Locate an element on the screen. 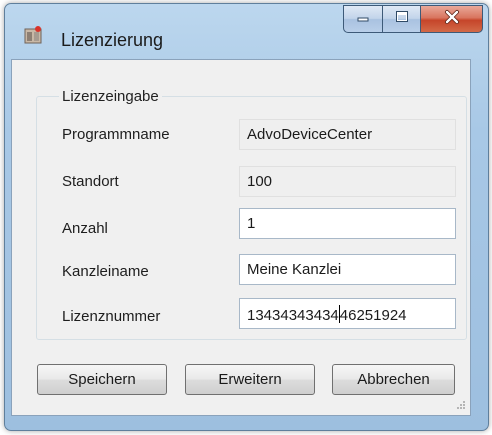  kanzleiname-label: Kanzleiname is located at coordinates (105, 271).